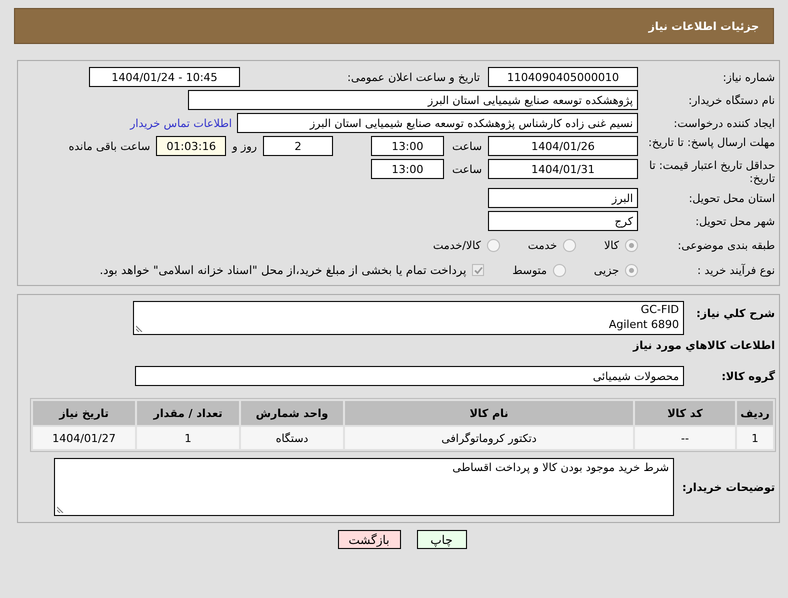 Image resolution: width=788 pixels, height=598 pixels. Describe the element at coordinates (441, 539) in the screenshot. I see `print-button: چاپ` at that location.